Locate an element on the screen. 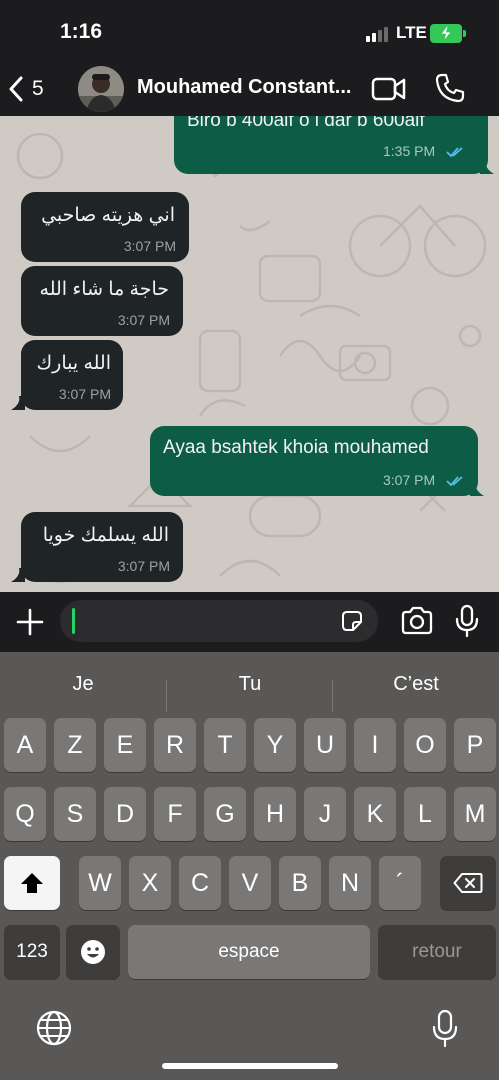 This screenshot has height=1080, width=499. key-p: P is located at coordinates (475, 745).